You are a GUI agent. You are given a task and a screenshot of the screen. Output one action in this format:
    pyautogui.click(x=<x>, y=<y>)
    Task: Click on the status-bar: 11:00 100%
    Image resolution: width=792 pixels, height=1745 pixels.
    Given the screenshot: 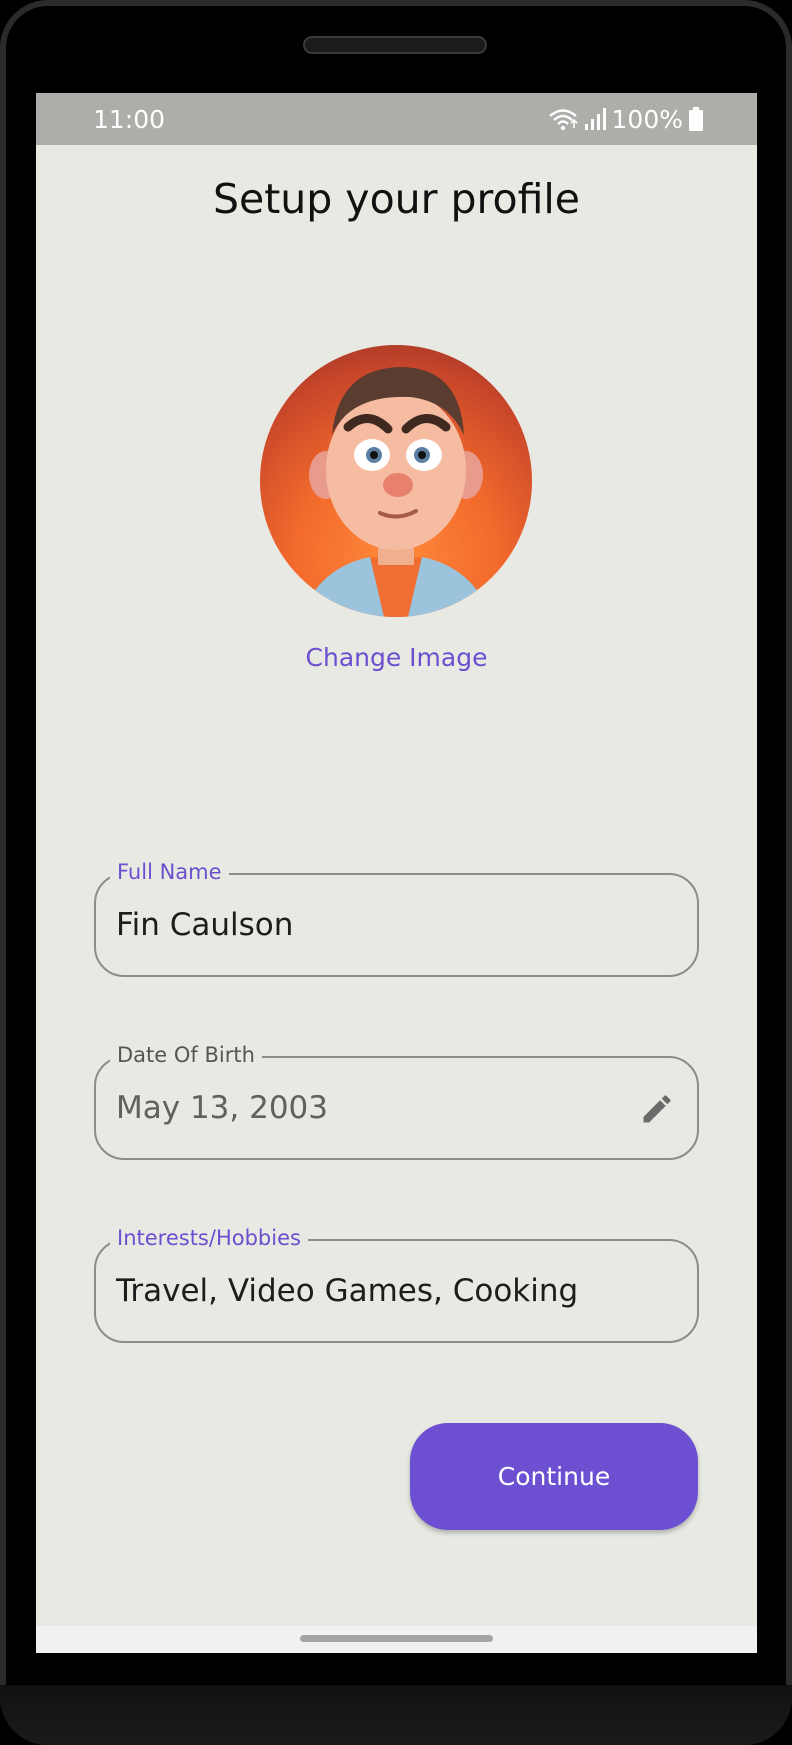 What is the action you would take?
    pyautogui.click(x=396, y=119)
    